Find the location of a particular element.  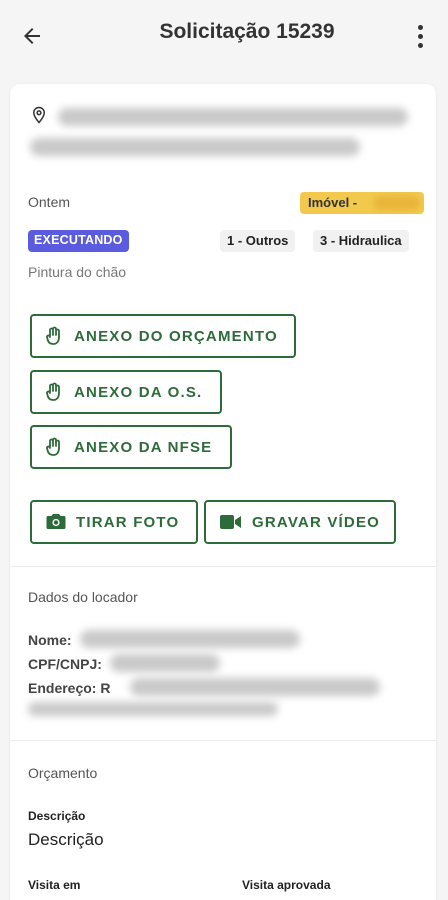

imovel-label: Imóvel - is located at coordinates (333, 202).